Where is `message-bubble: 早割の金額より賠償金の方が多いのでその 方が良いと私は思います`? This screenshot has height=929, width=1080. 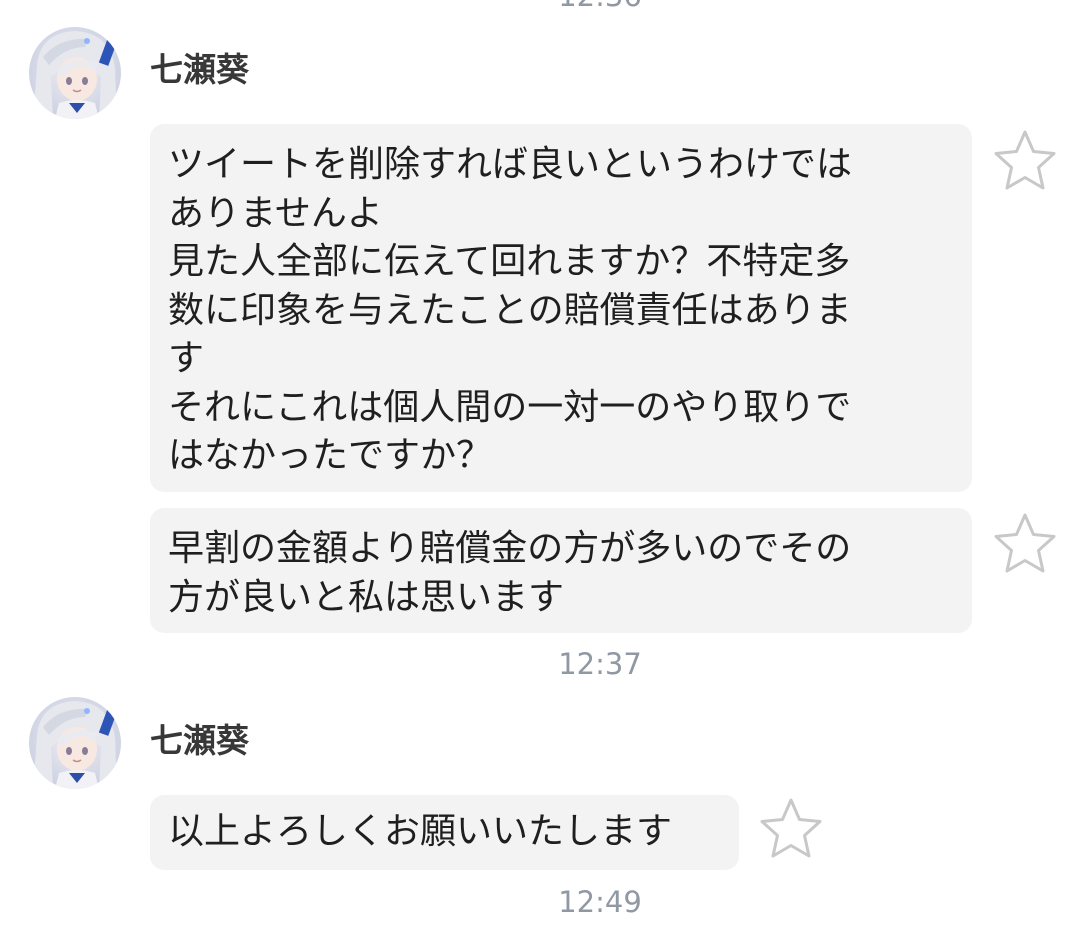
message-bubble: 早割の金額より賠償金の方が多いのでその 方が良いと私は思います is located at coordinates (561, 570).